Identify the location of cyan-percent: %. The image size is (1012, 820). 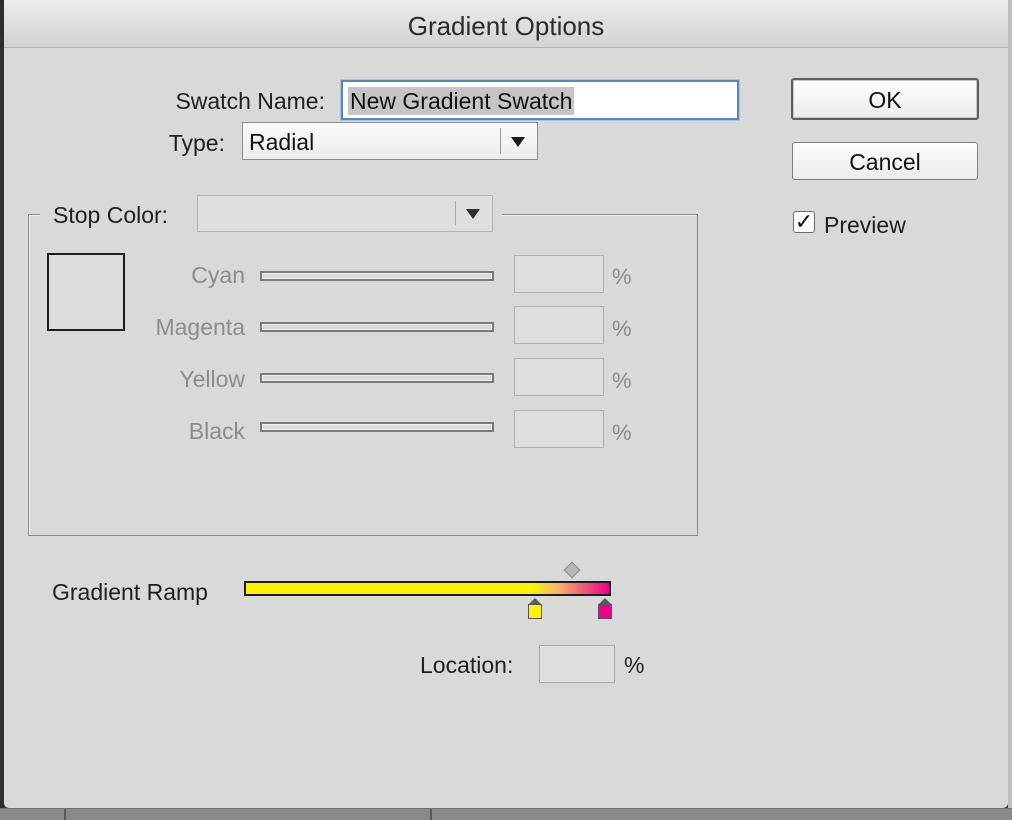
(622, 276).